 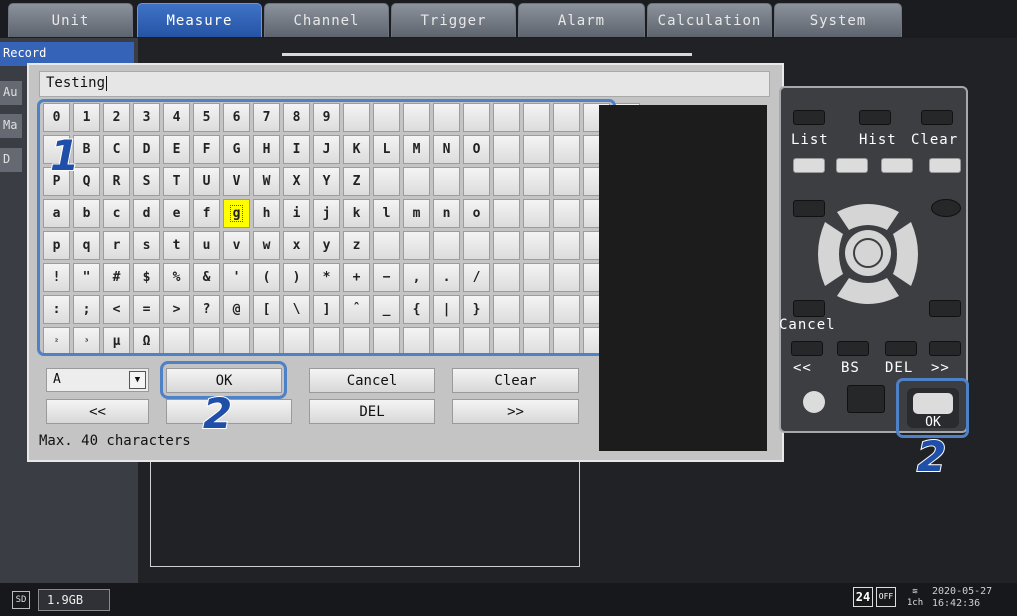 I want to click on off-badge: OFF, so click(x=886, y=597).